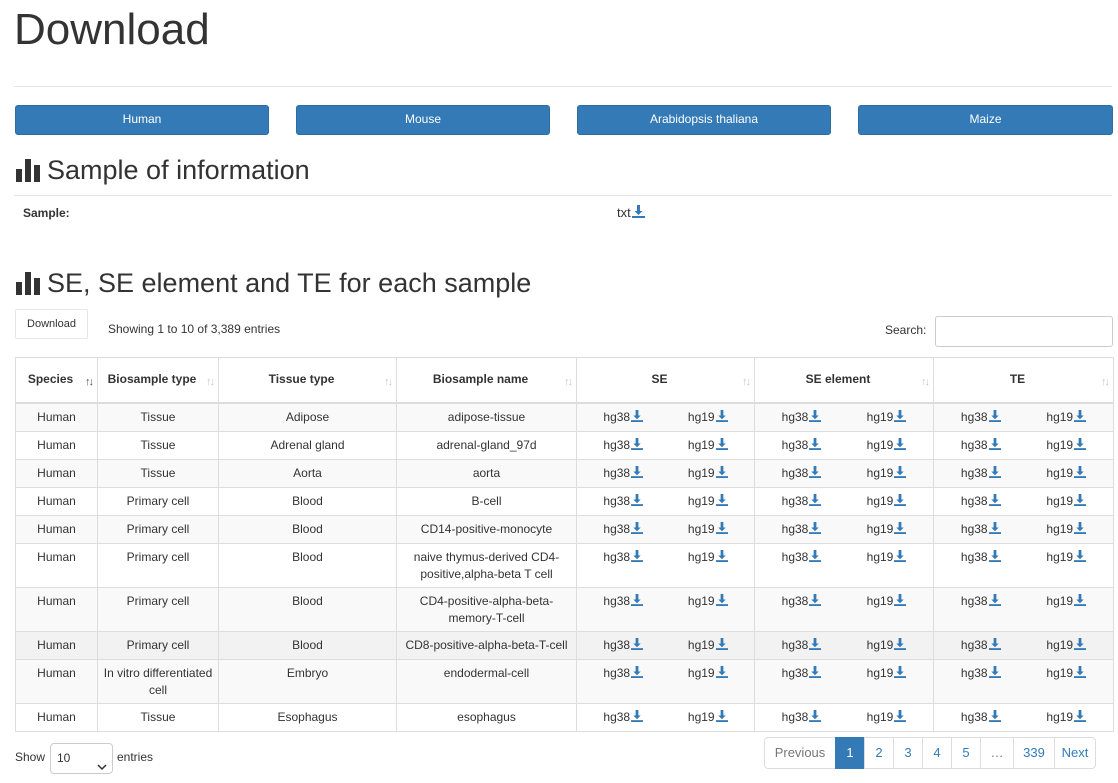  Describe the element at coordinates (486, 380) in the screenshot. I see `column-header-biosample-name: Biosample name ↑↓` at that location.